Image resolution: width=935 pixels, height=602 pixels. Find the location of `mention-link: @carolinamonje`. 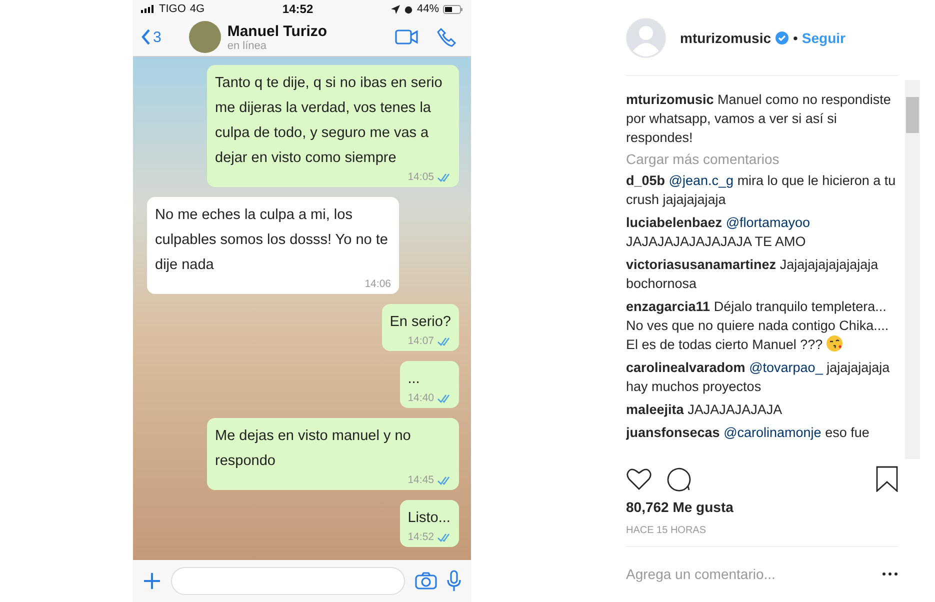

mention-link: @carolinamonje is located at coordinates (773, 432).